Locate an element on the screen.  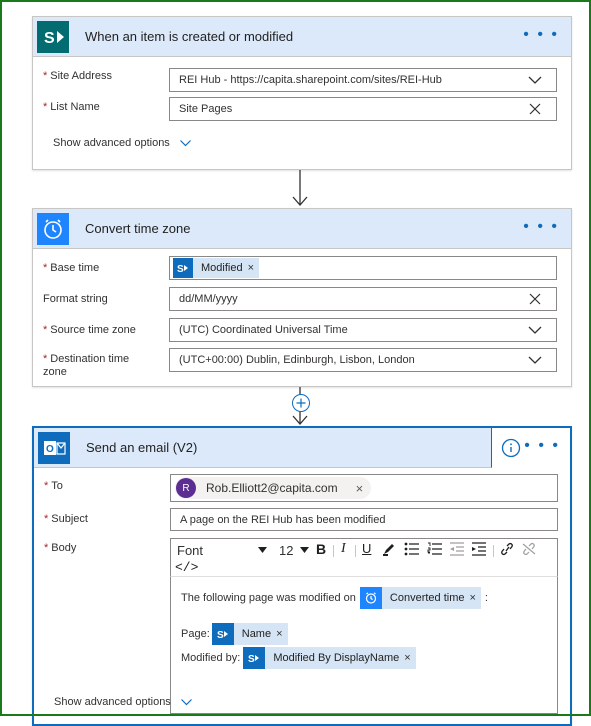
body-label: * Body is located at coordinates (60, 548).